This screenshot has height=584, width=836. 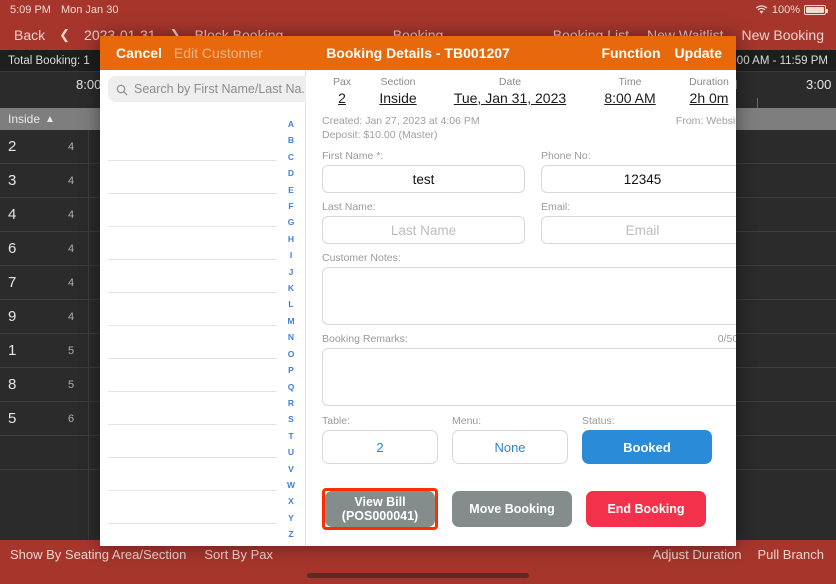 What do you see at coordinates (29, 35) in the screenshot?
I see `back-button: Back` at bounding box center [29, 35].